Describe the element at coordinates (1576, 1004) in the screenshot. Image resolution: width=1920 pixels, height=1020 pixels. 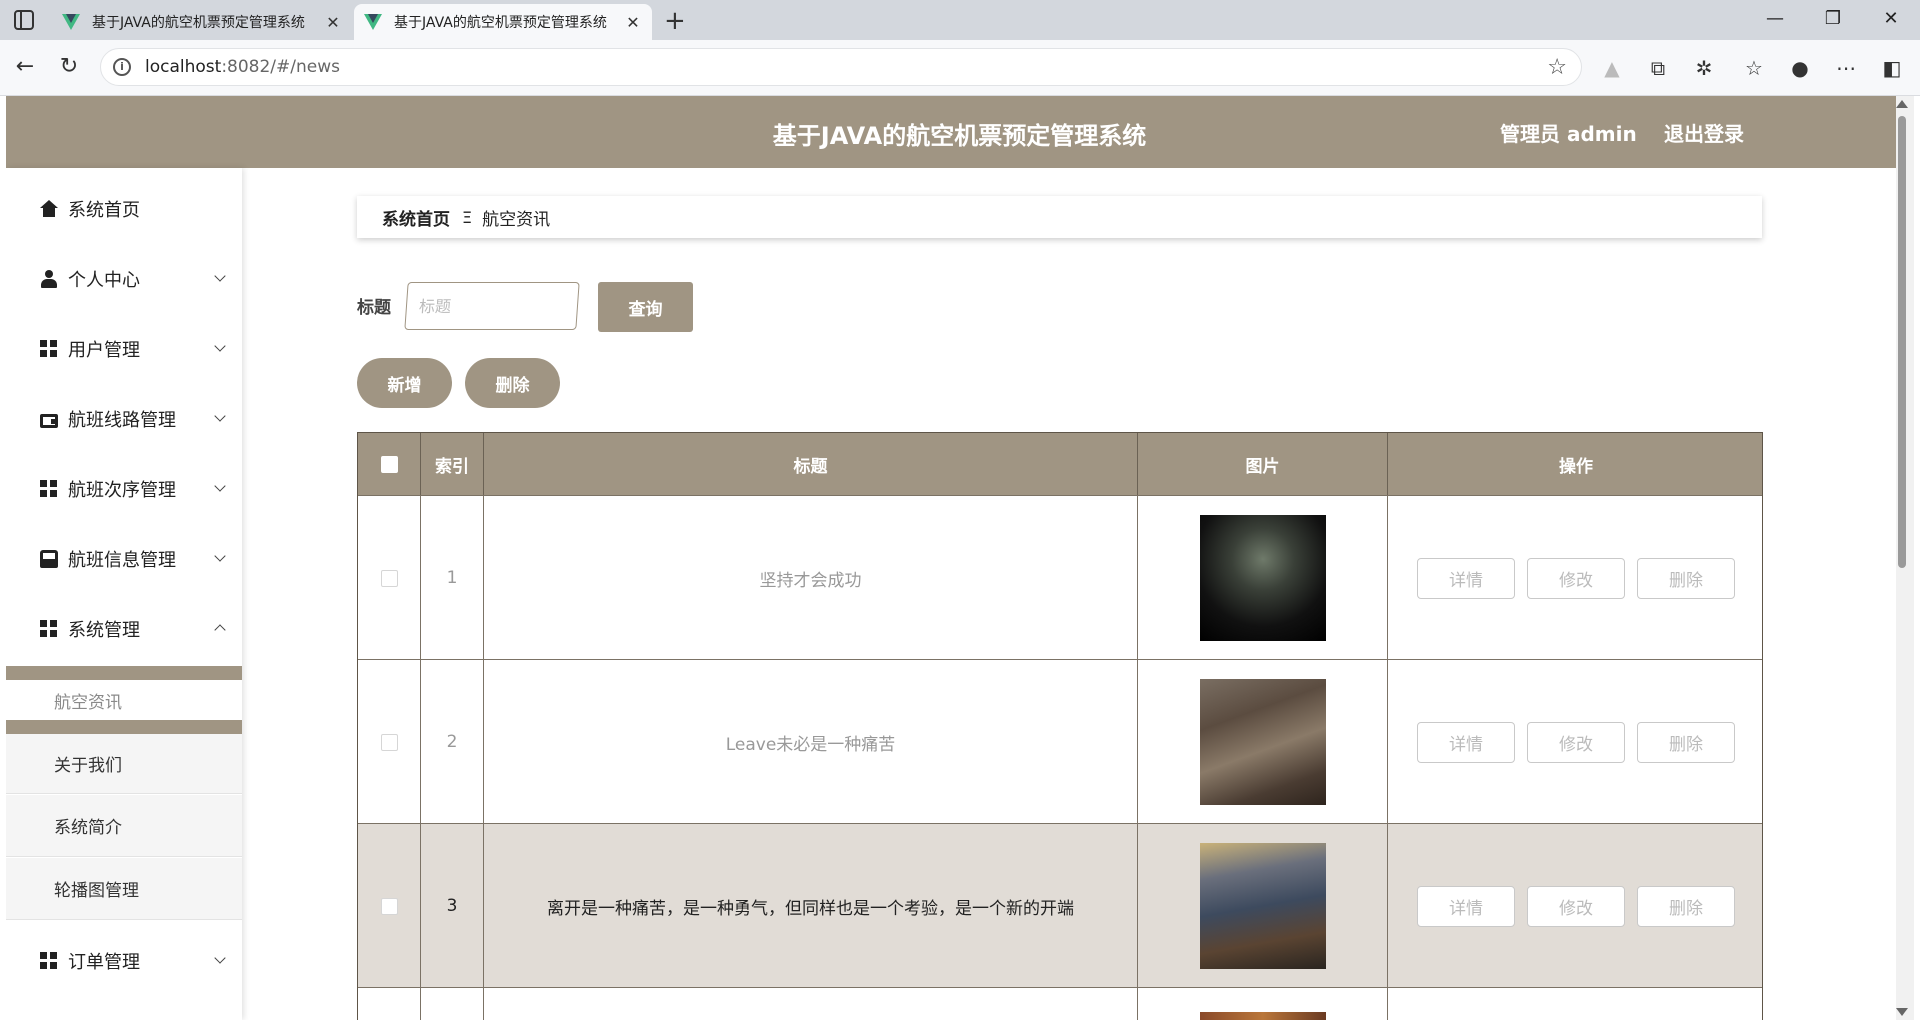
I see `row-actions` at that location.